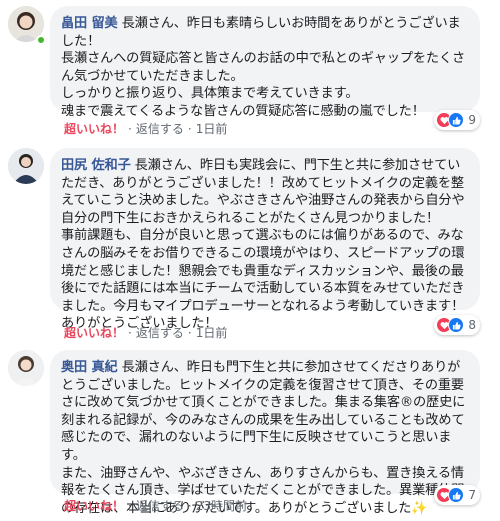 The width and height of the screenshot is (500, 521). I want to click on reaction-count: 9, so click(472, 120).